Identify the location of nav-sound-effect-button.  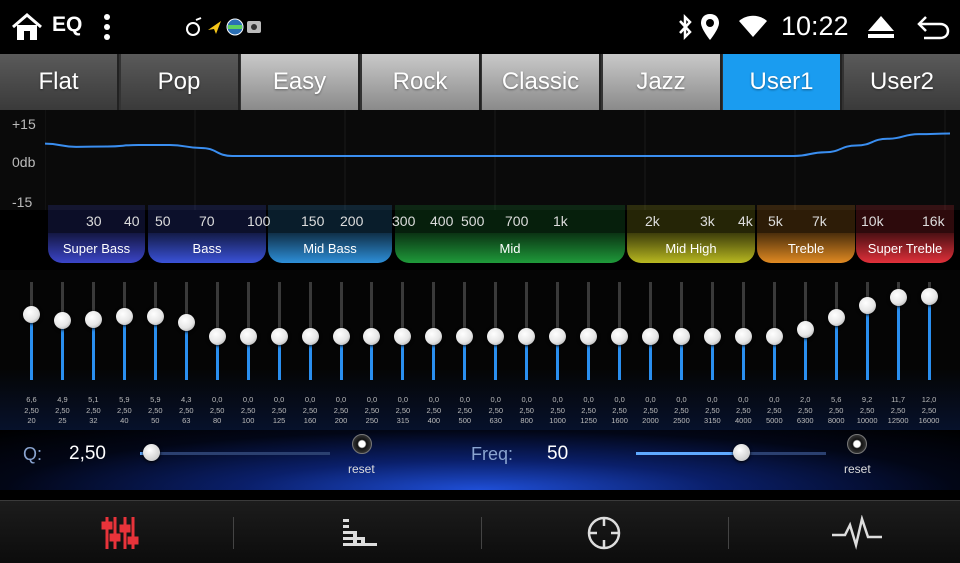
(845, 532).